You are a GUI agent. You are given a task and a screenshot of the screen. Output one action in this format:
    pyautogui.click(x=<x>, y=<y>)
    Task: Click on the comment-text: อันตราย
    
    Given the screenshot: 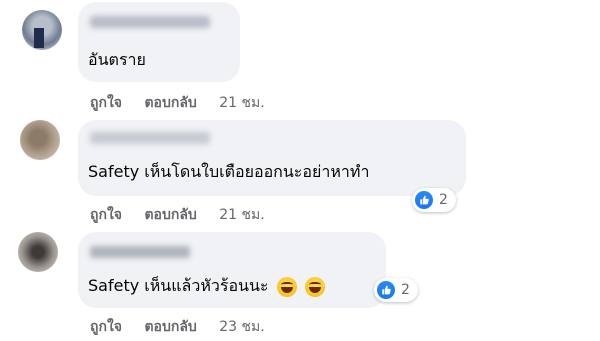 What is the action you would take?
    pyautogui.click(x=117, y=59)
    